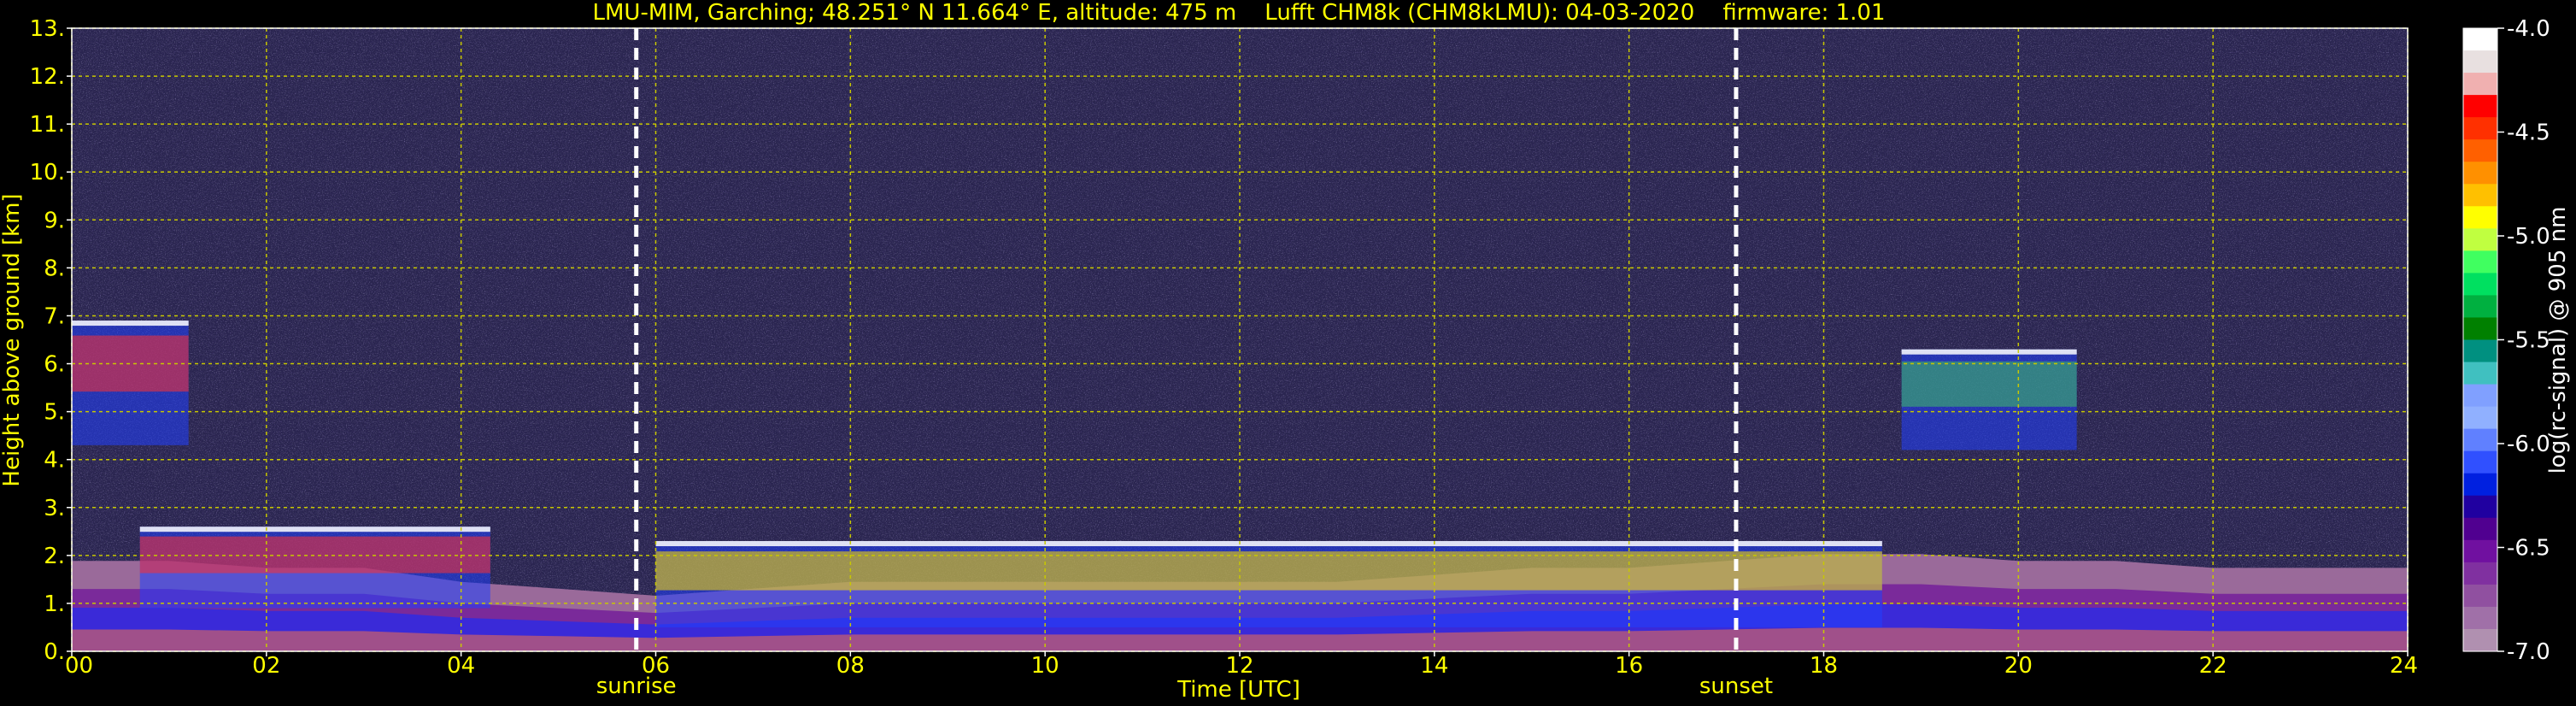 This screenshot has height=706, width=2576. I want to click on colorbar-swatches, so click(2480, 340).